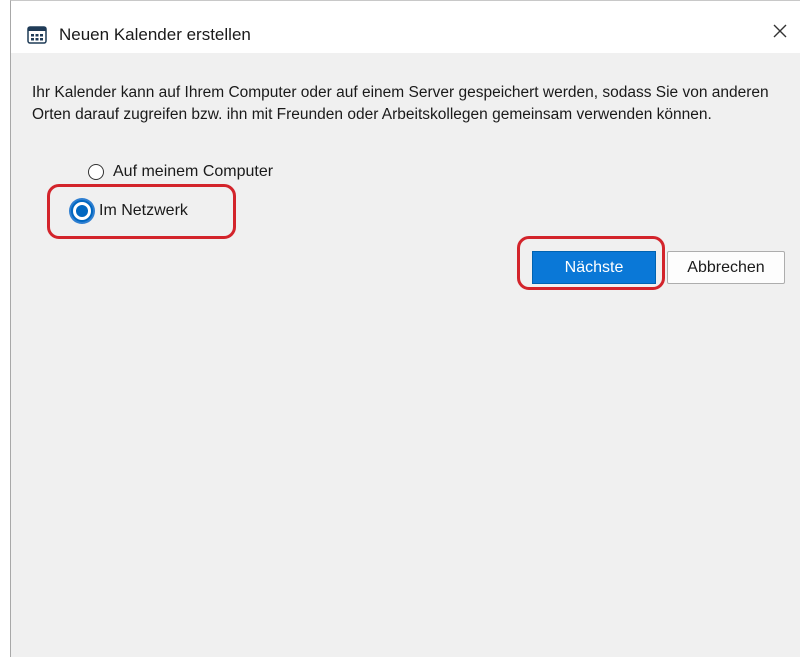  I want to click on radio-option-network: Im Netzwerk, so click(129, 211).